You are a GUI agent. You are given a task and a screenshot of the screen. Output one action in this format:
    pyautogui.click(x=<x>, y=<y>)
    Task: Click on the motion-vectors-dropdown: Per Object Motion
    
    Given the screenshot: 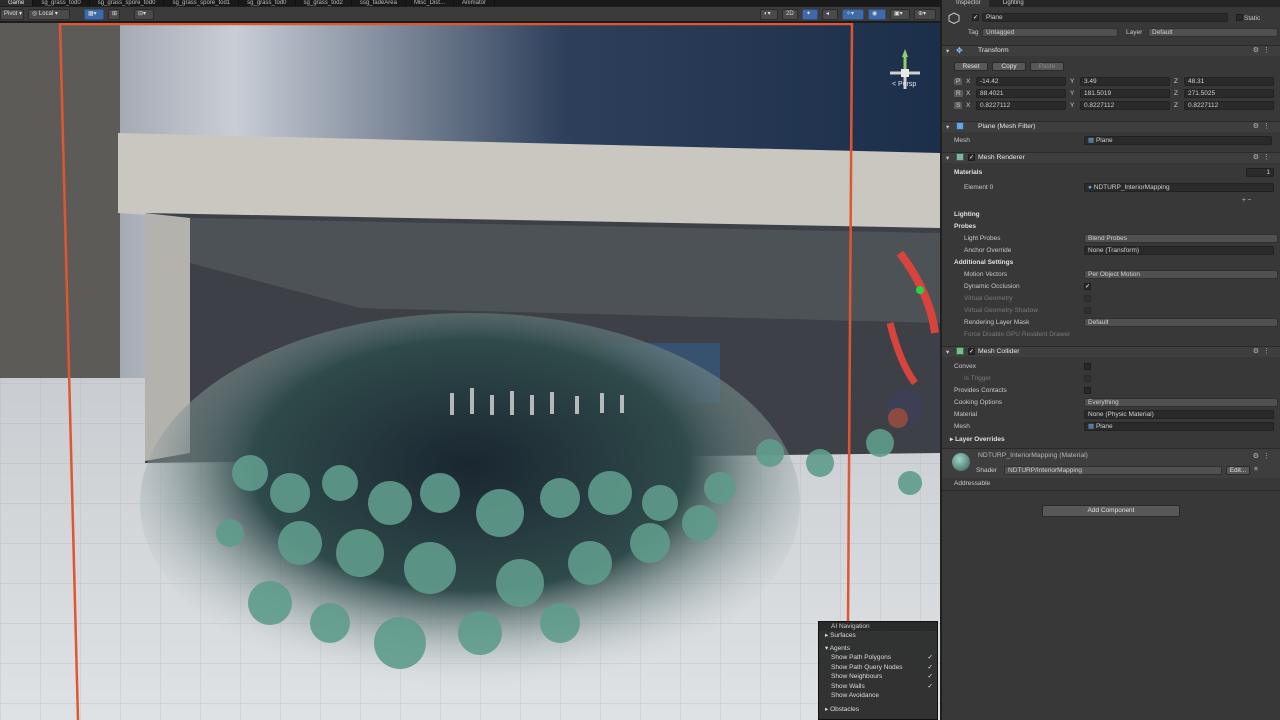 What is the action you would take?
    pyautogui.click(x=1181, y=274)
    